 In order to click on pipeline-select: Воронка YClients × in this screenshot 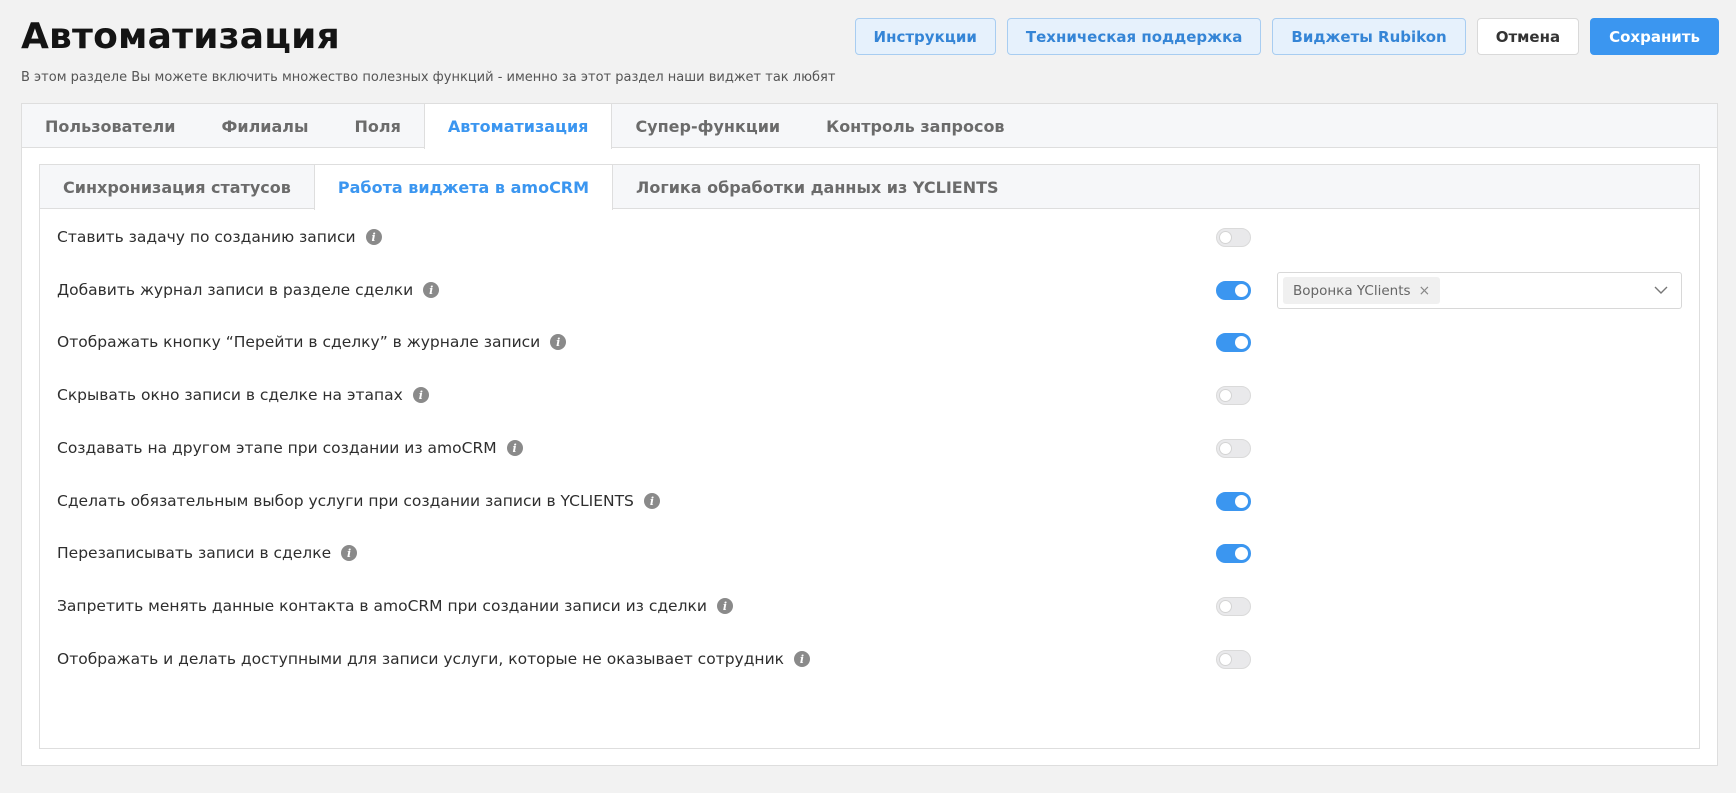, I will do `click(1479, 290)`.